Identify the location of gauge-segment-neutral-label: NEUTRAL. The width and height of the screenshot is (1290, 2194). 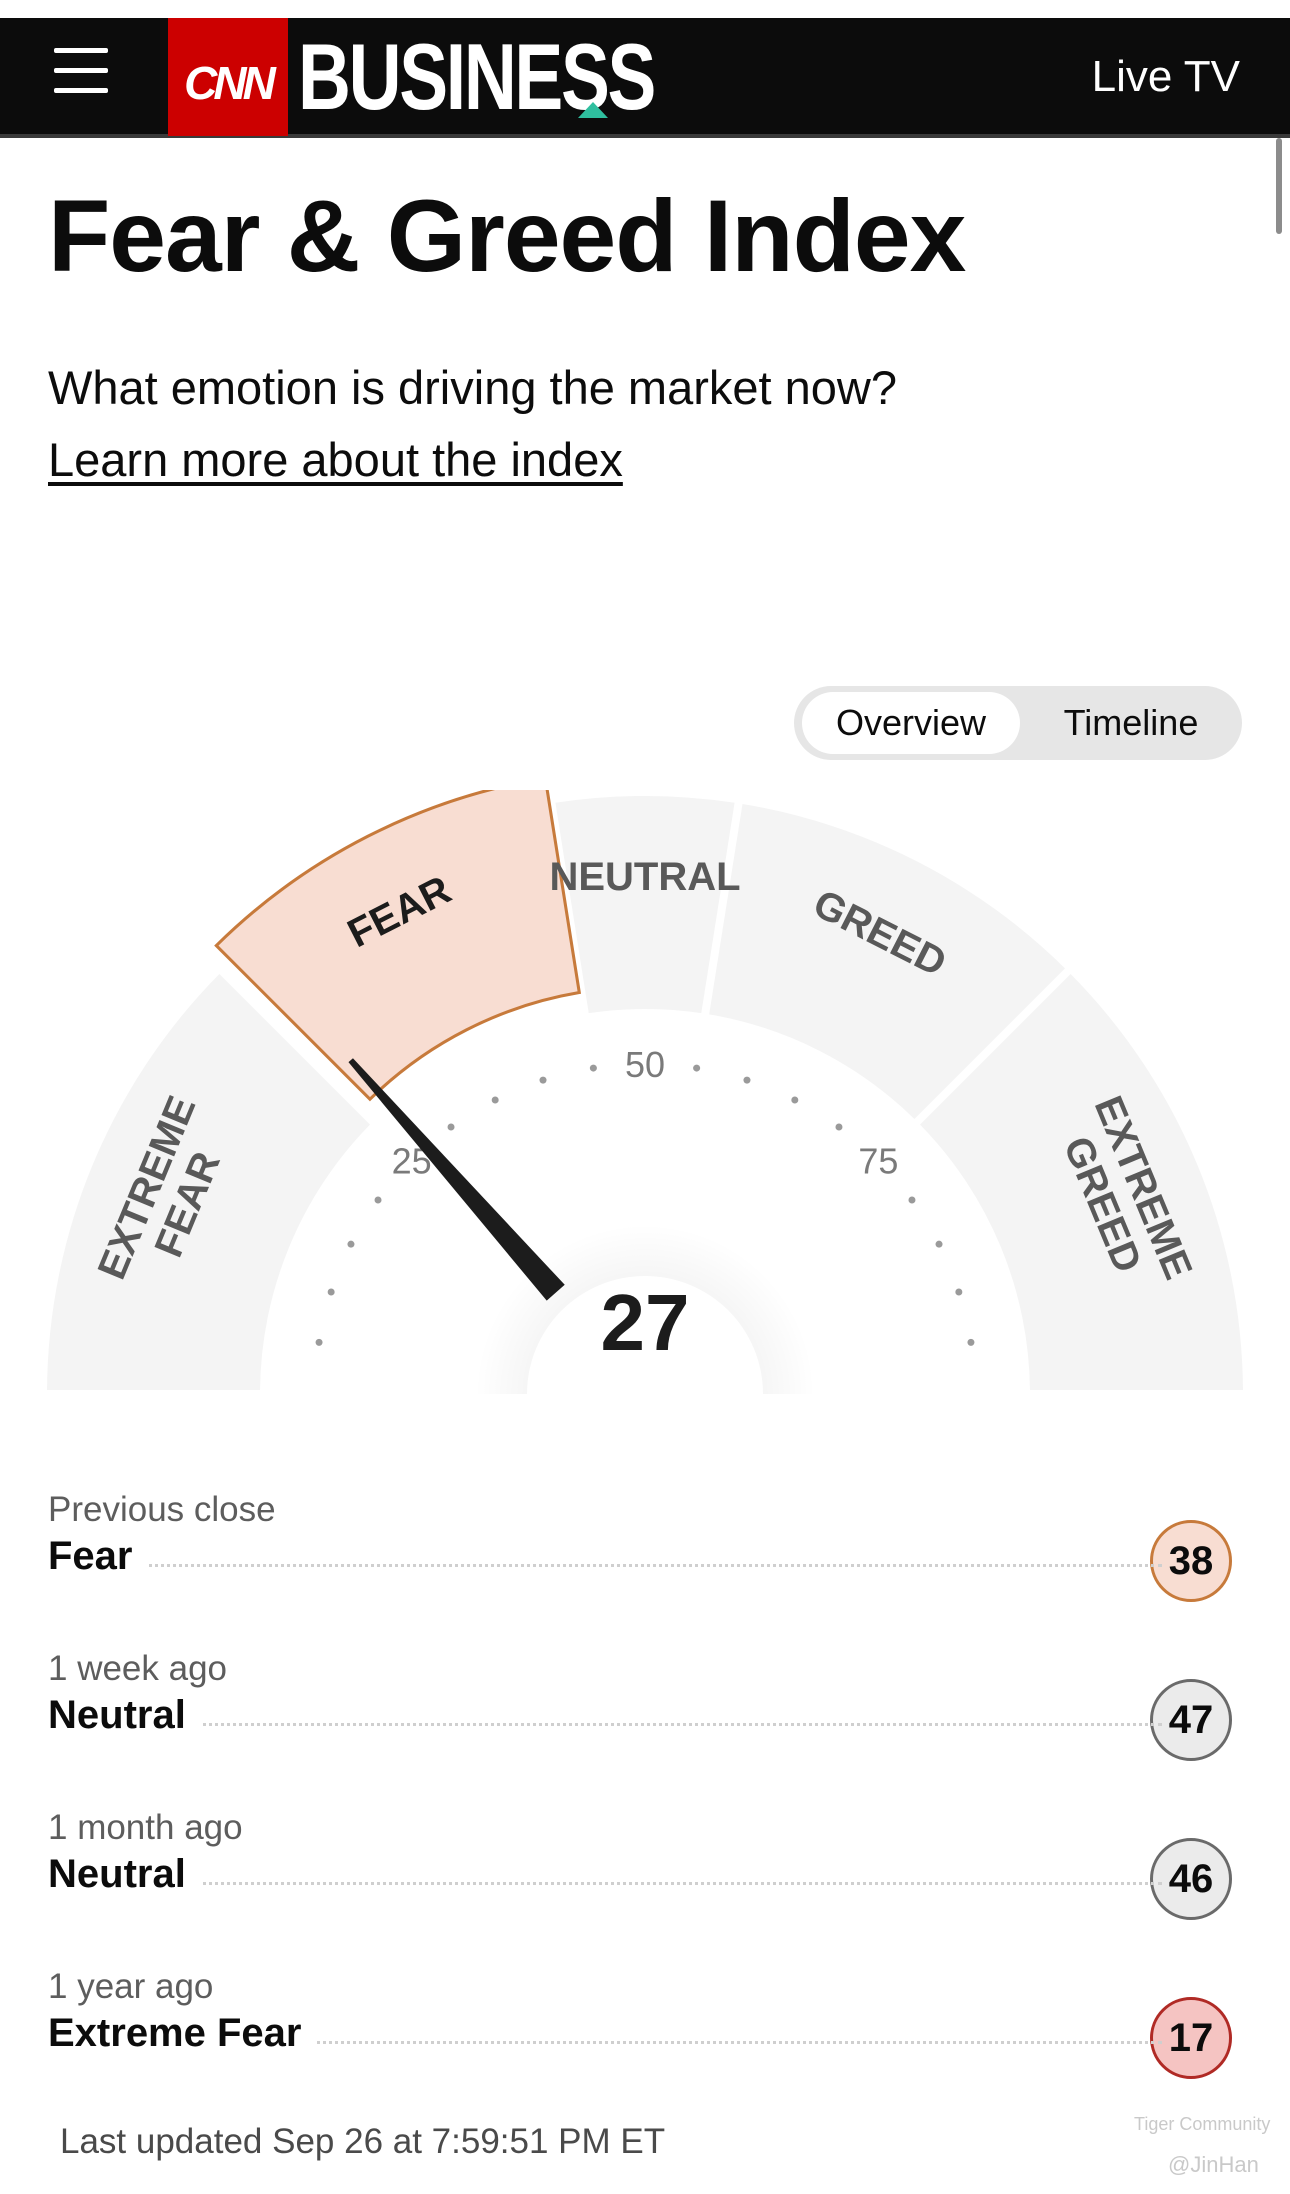
(644, 877).